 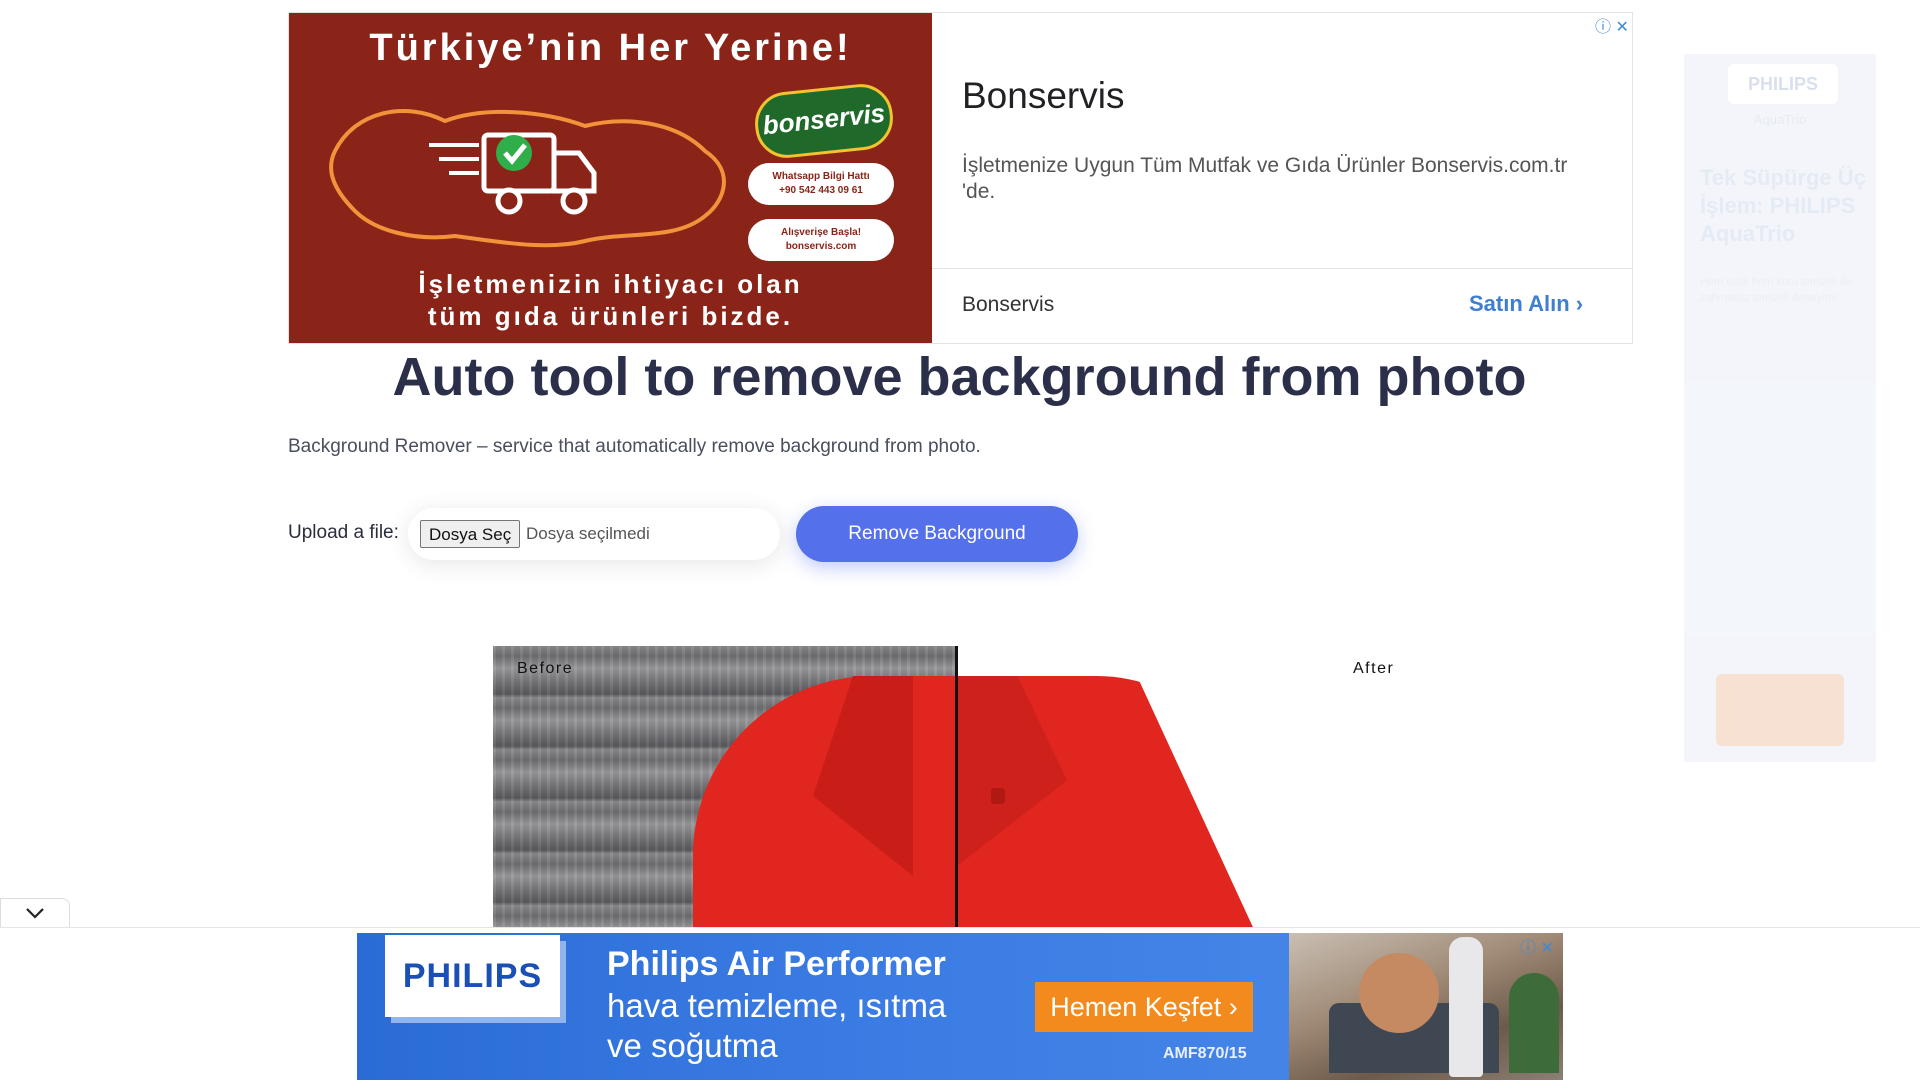 I want to click on ad-cta-link: Satın Alın ›, so click(x=1526, y=304).